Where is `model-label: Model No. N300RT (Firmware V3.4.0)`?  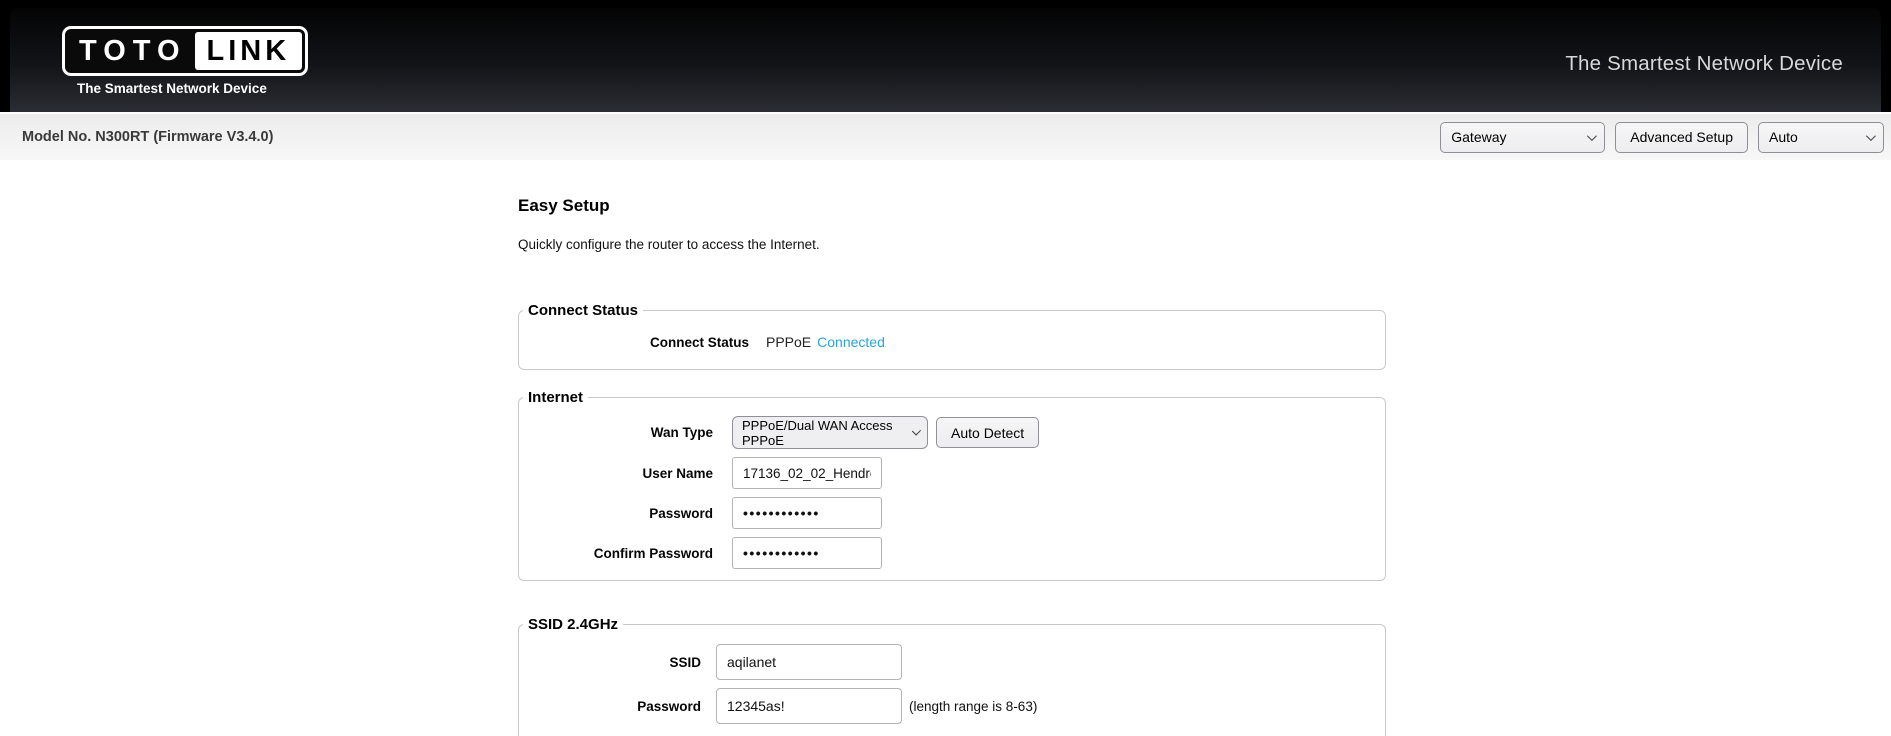
model-label: Model No. N300RT (Firmware V3.4.0) is located at coordinates (148, 137).